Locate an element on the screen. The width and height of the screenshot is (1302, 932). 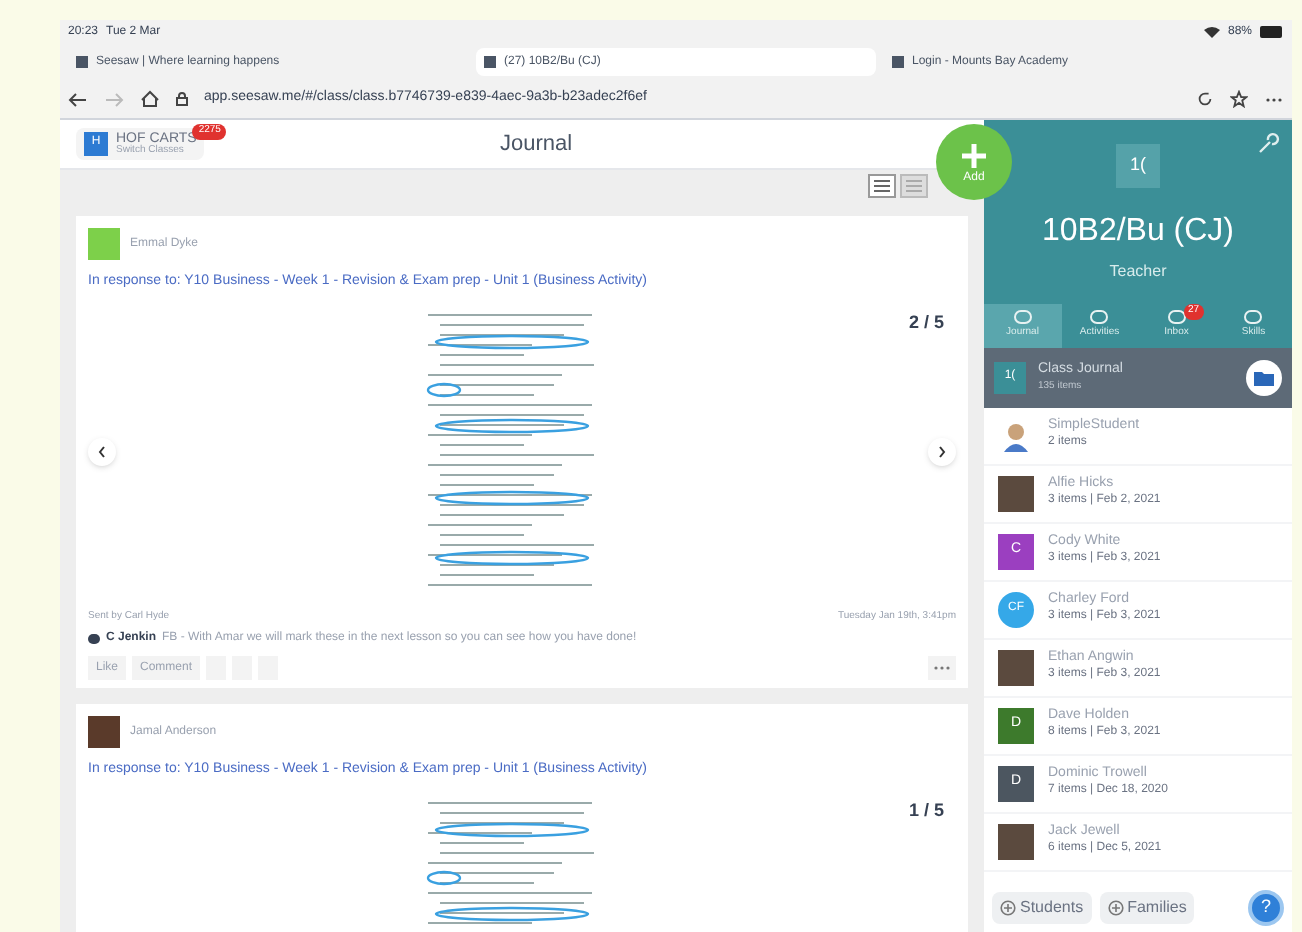
lock-icon is located at coordinates (182, 99).